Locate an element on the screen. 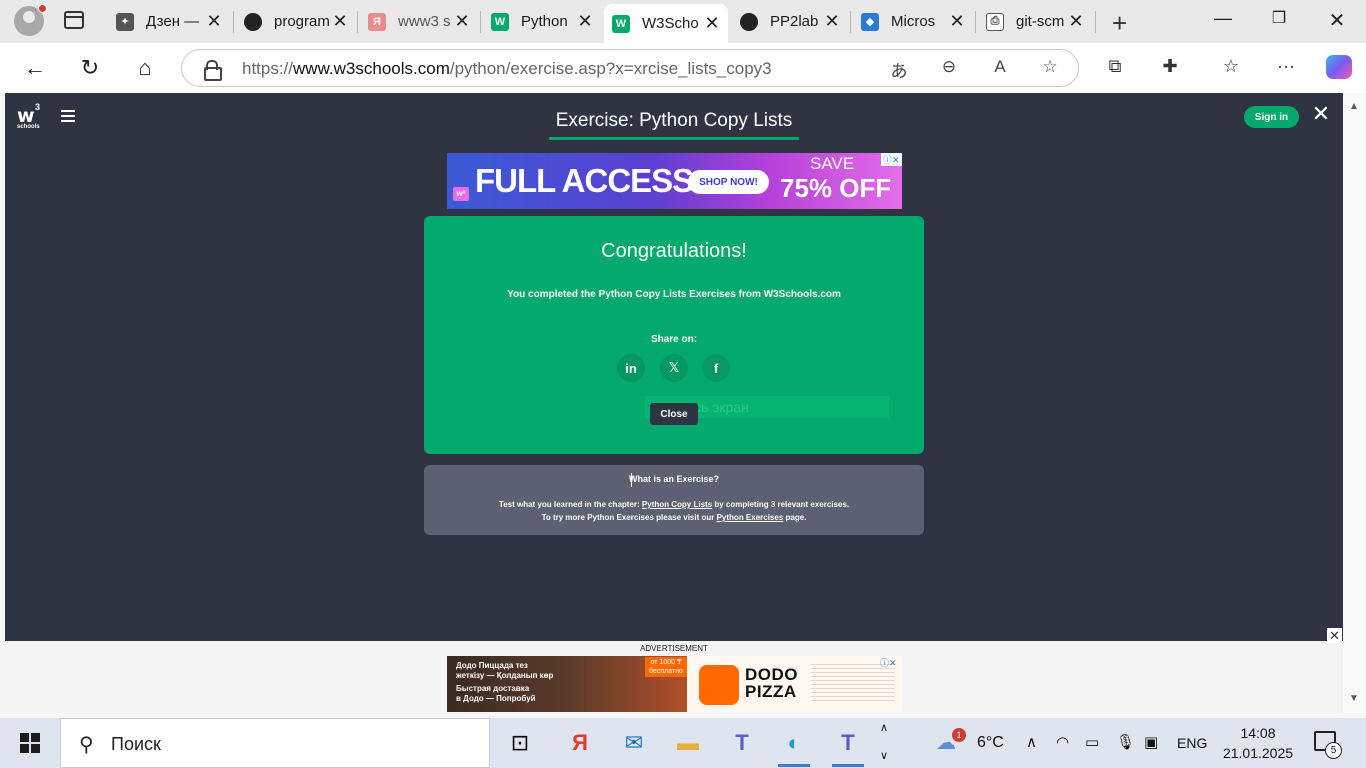  back-arrow-icon: ← is located at coordinates (35, 68).